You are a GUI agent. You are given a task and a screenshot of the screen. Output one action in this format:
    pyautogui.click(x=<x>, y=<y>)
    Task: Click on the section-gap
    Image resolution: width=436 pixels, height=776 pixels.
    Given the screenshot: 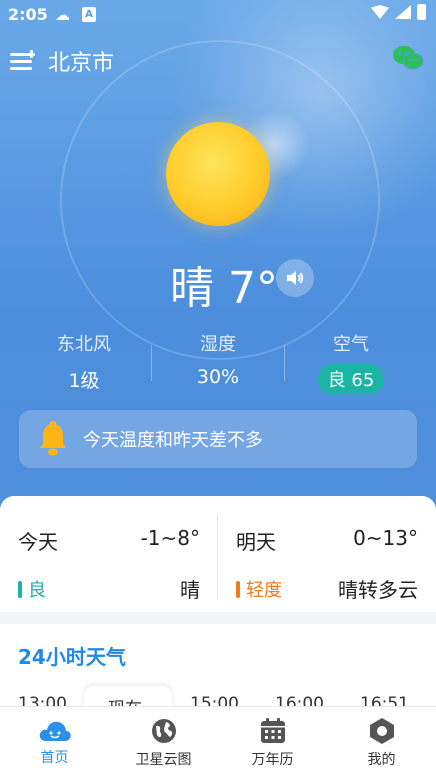 What is the action you would take?
    pyautogui.click(x=218, y=618)
    